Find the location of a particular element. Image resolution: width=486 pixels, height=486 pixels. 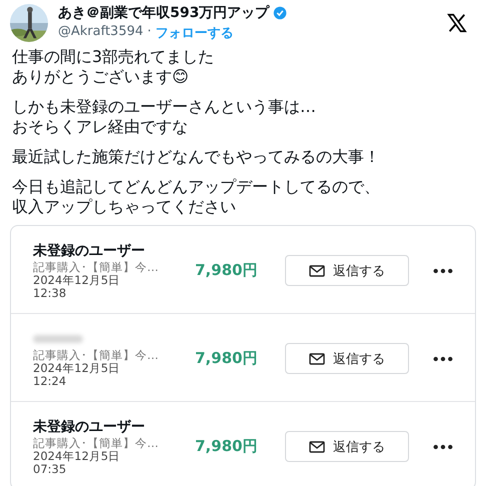

tweet-text: 最近試した施策だけどなんでもやってみるの大事！ is located at coordinates (196, 157).